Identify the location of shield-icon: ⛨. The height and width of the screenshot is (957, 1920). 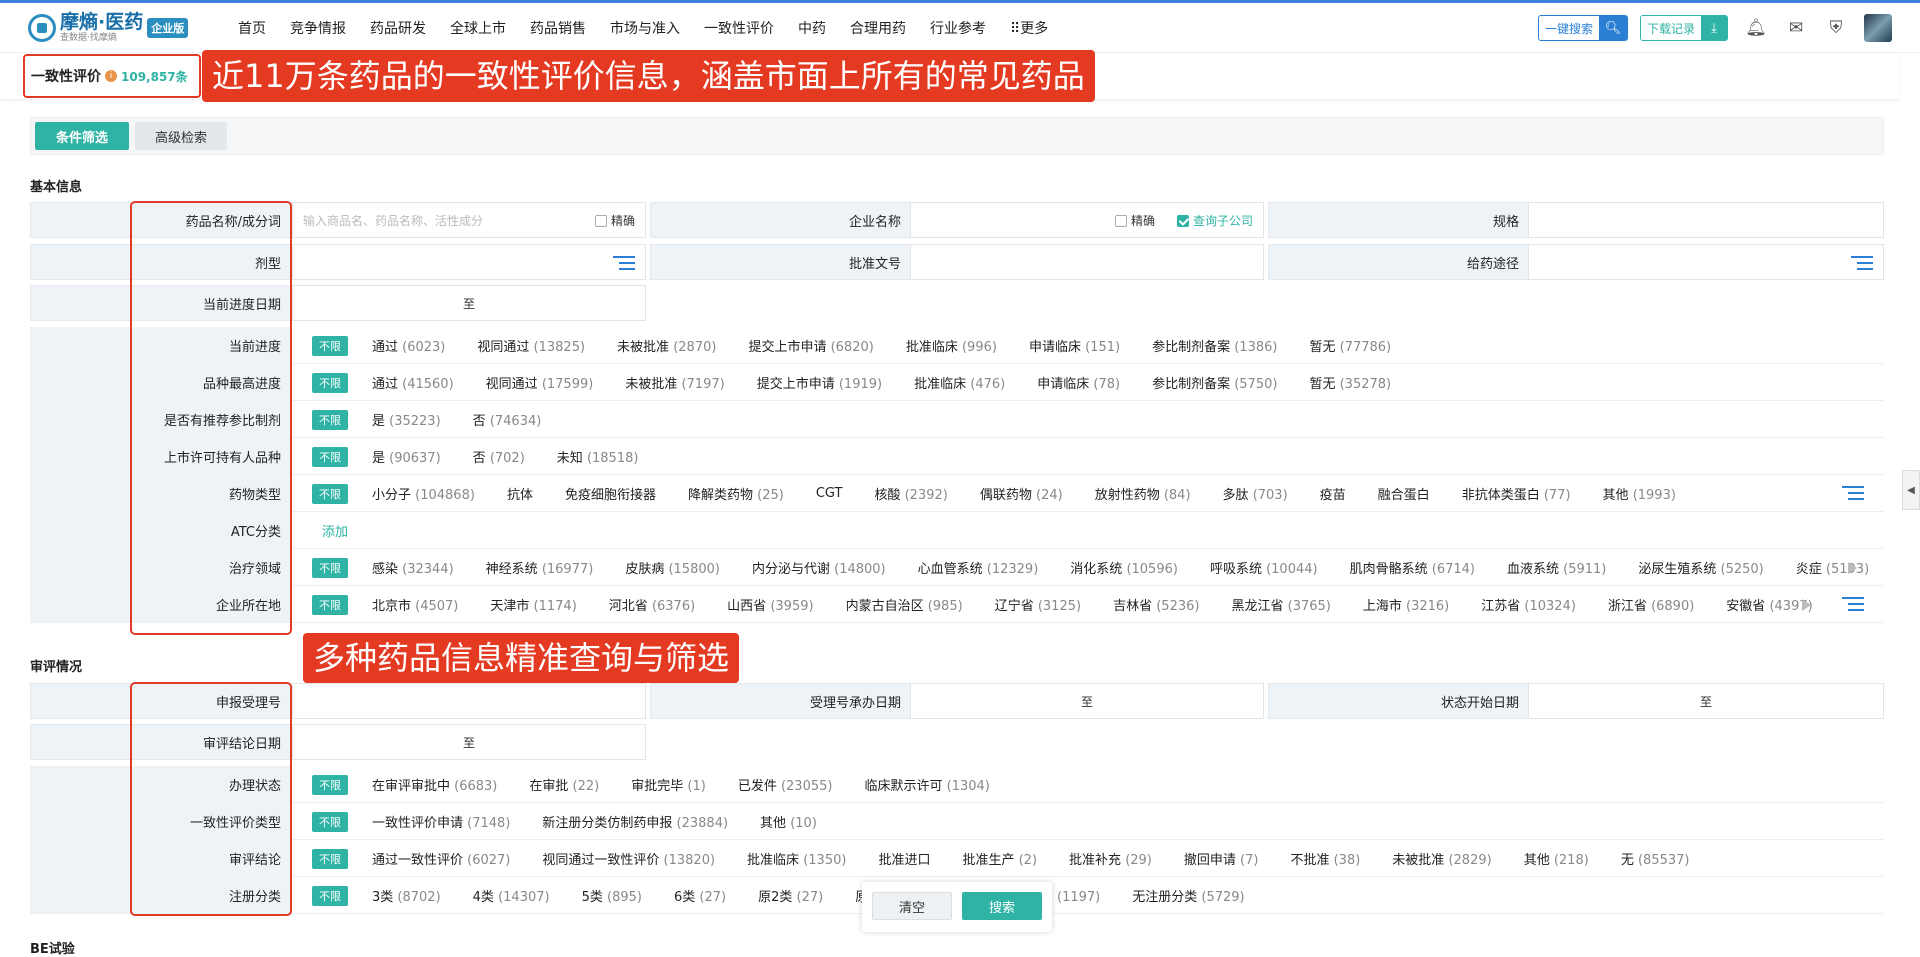
(1836, 28).